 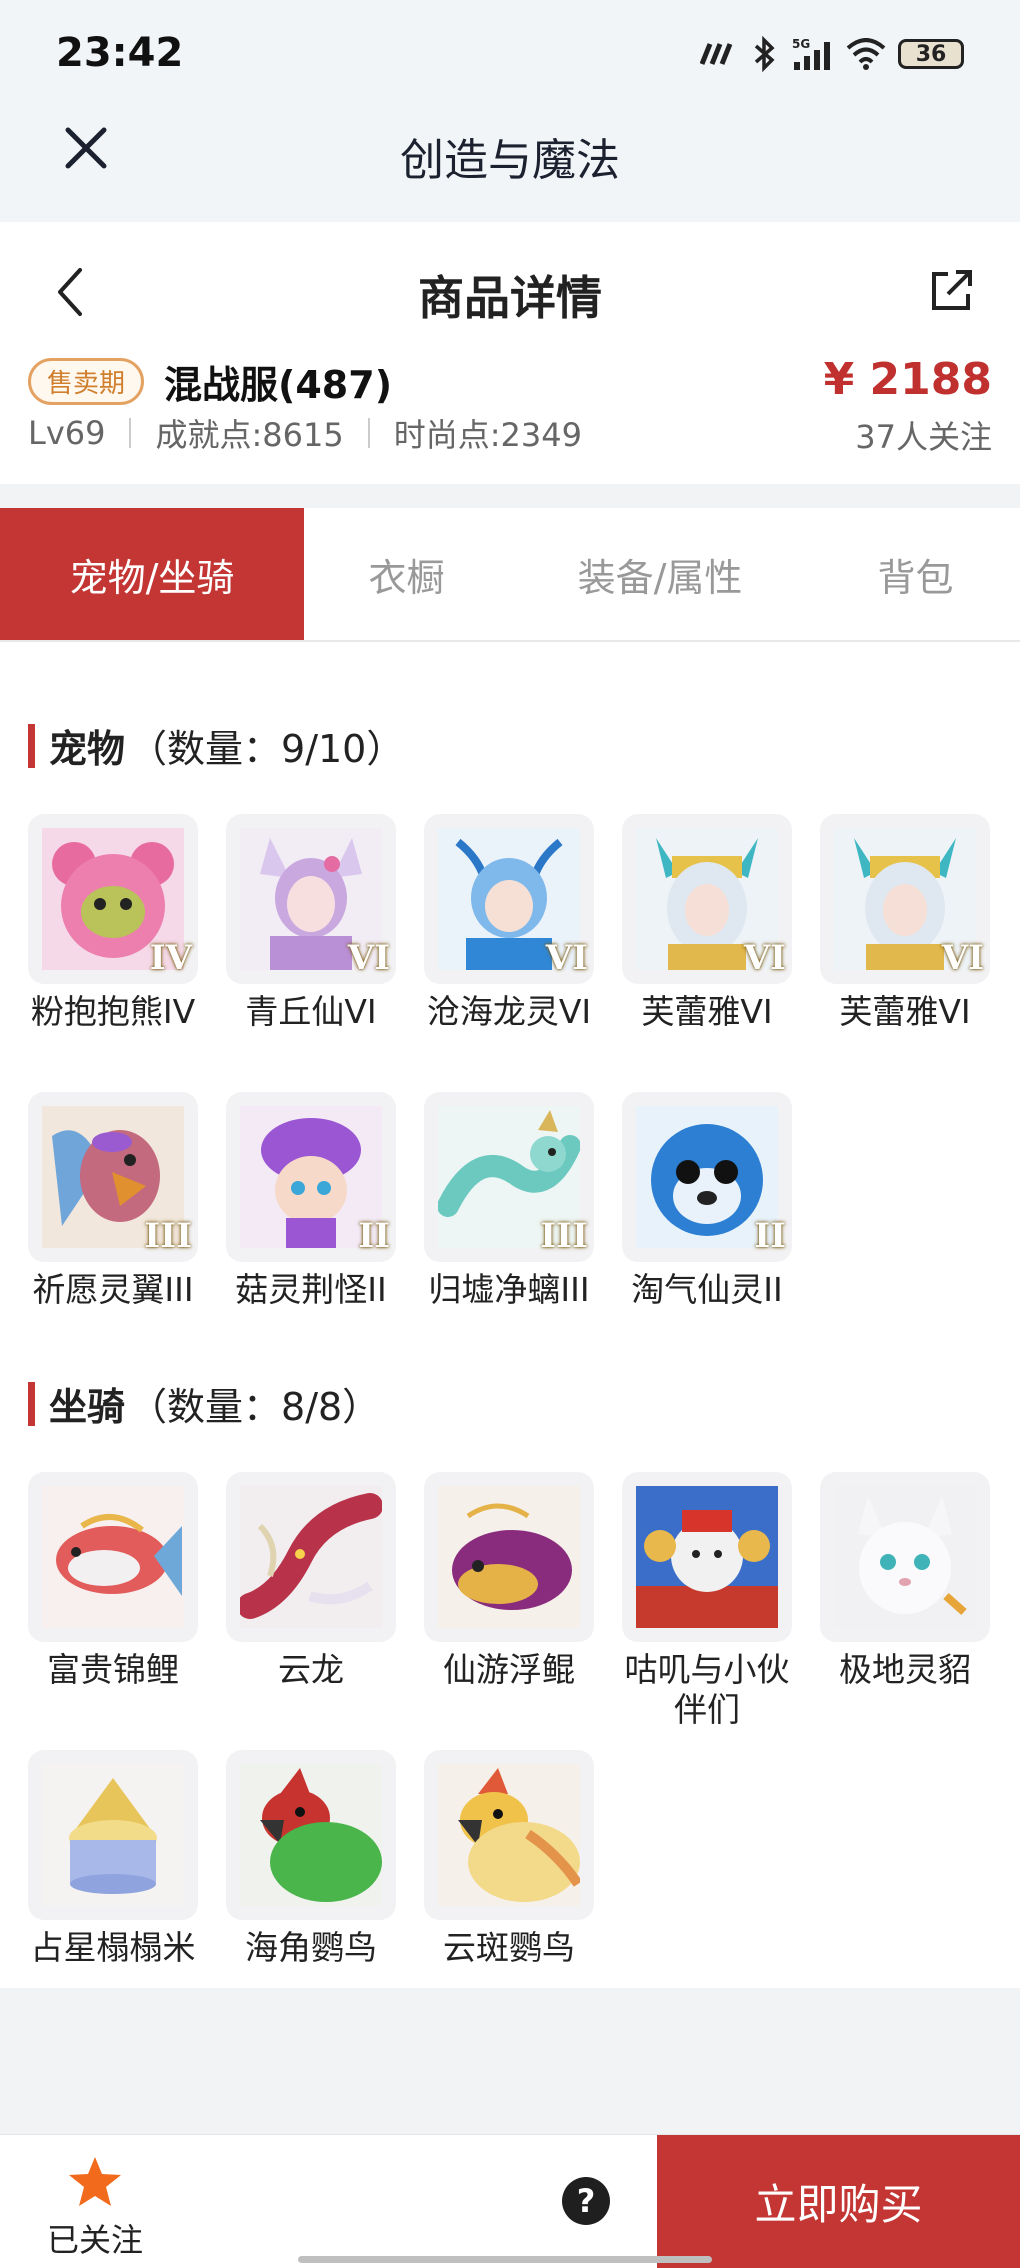 I want to click on tab-bar: 宠物/坐骑 衣橱 装备/属性 背包, so click(x=510, y=575).